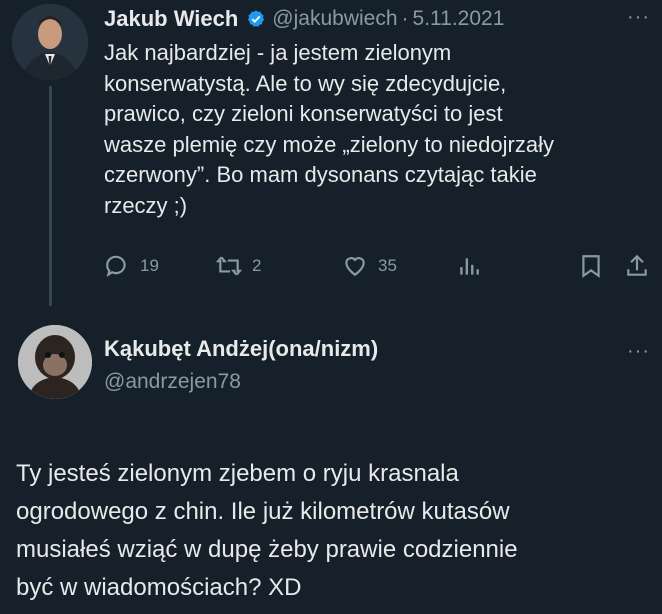 The width and height of the screenshot is (662, 614). I want to click on tweet-header: Jakub Wiech @jakubwiech · 5.11.2021, so click(304, 19).